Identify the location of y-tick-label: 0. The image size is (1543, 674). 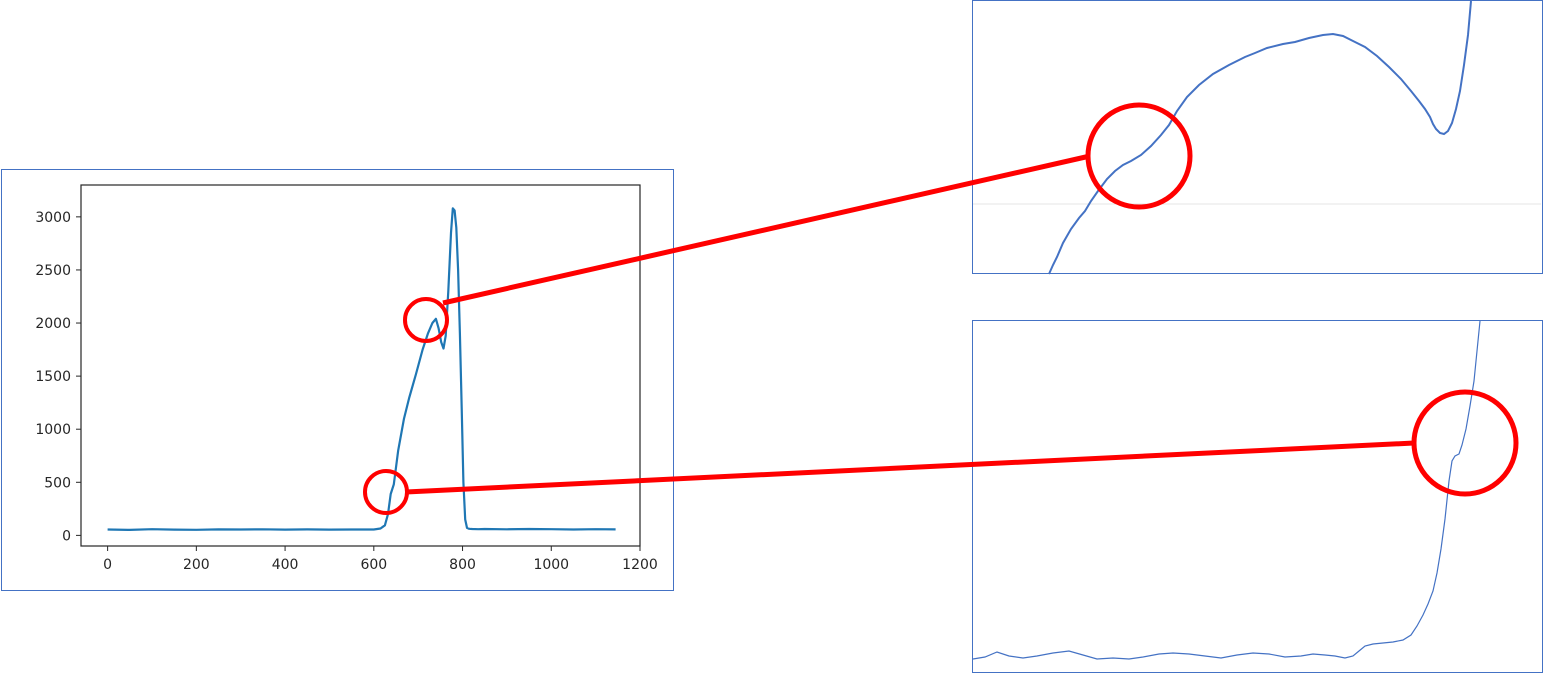
(66, 536).